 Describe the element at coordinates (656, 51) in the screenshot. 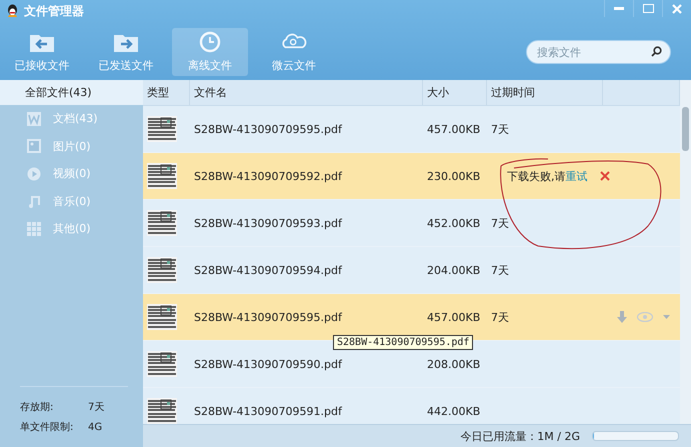

I see `search-icon` at that location.